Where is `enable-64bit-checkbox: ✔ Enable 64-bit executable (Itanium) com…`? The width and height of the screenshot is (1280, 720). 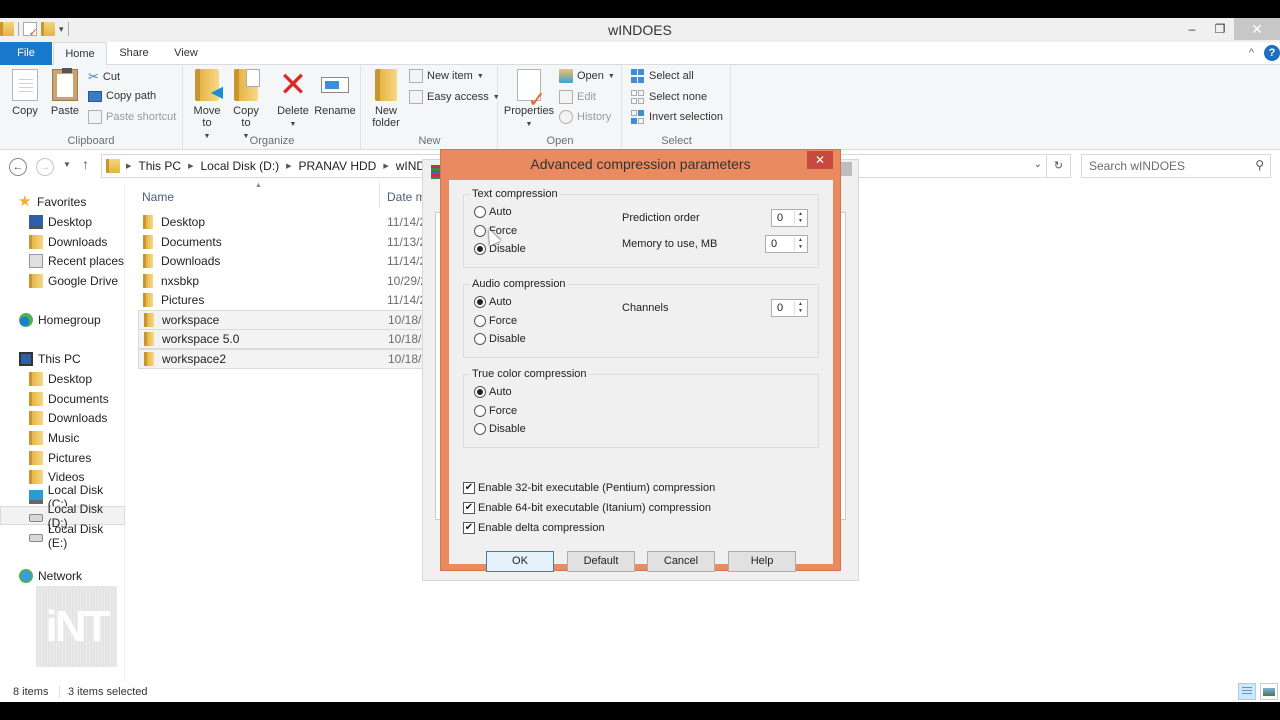
enable-64bit-checkbox: ✔ Enable 64-bit executable (Itanium) com… is located at coordinates (587, 508).